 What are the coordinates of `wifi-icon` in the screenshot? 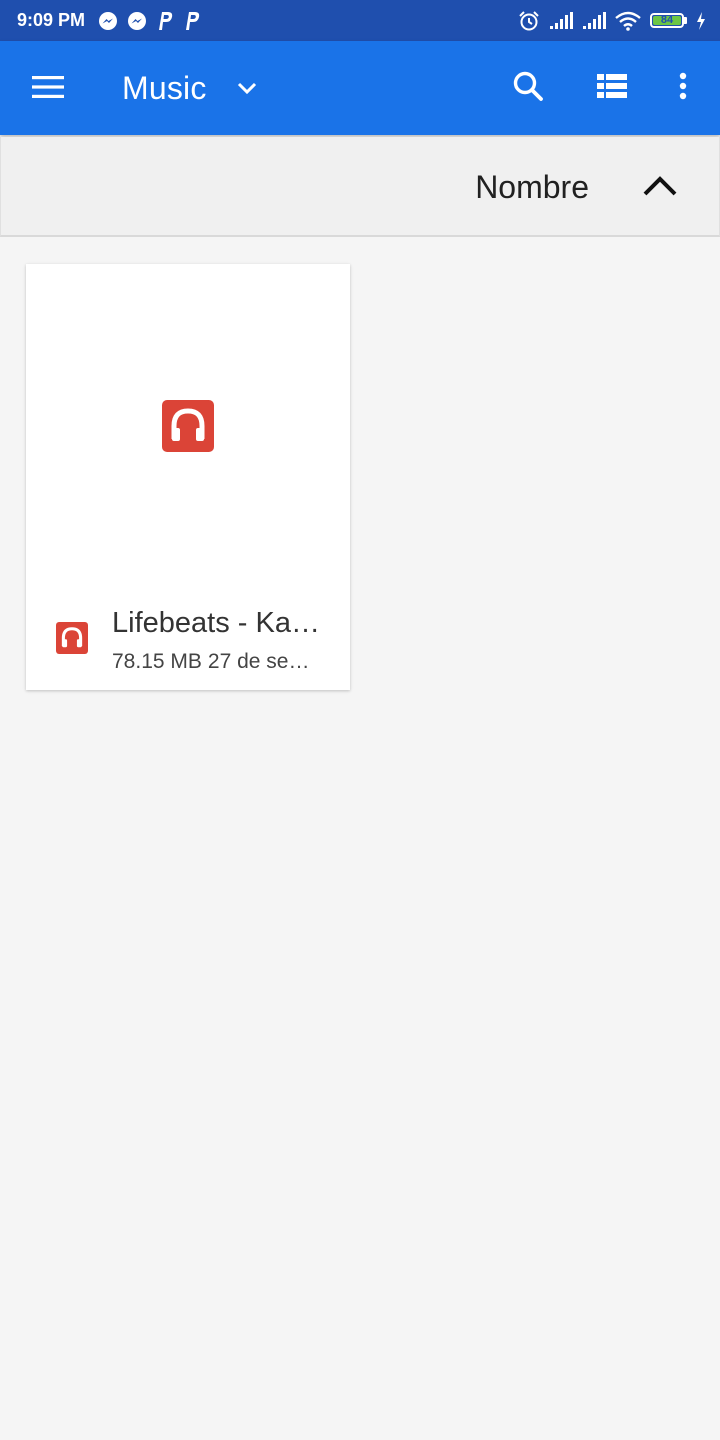 It's located at (628, 21).